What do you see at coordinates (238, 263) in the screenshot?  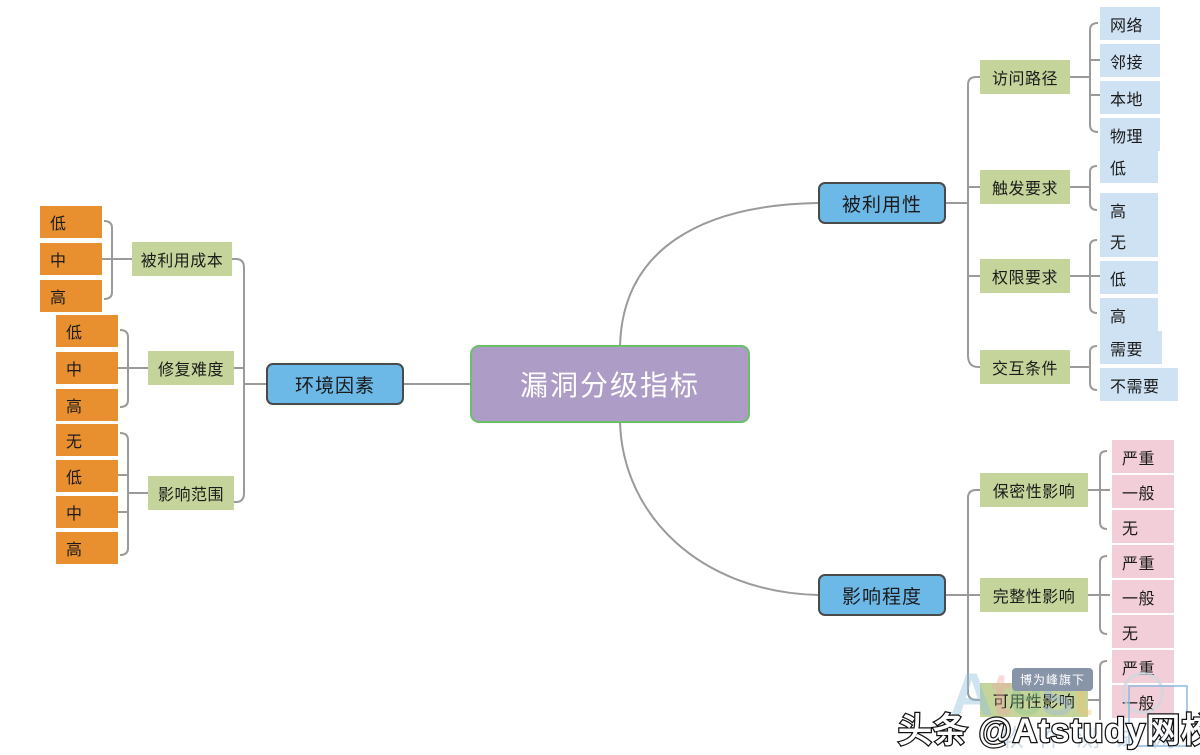 I see `spine-env-top` at bounding box center [238, 263].